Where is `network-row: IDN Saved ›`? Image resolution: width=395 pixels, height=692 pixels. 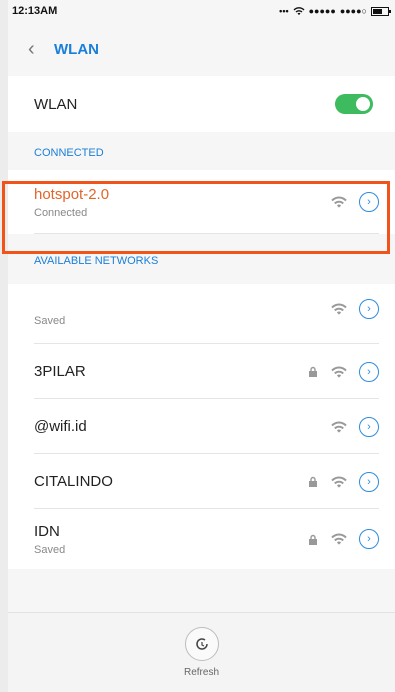
network-row: IDN Saved › is located at coordinates (201, 539).